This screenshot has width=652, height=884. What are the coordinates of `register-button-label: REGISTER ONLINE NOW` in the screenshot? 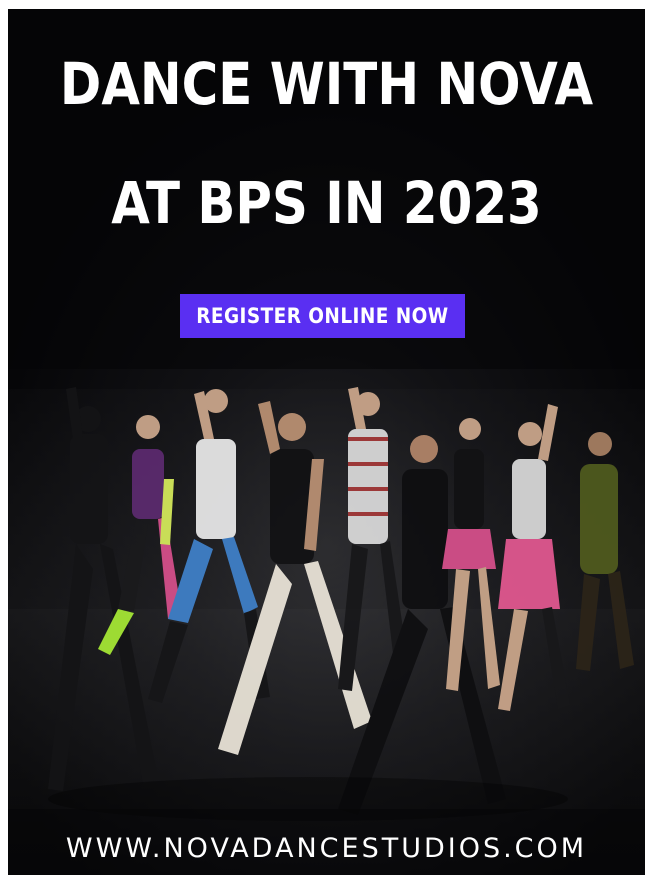 It's located at (322, 316).